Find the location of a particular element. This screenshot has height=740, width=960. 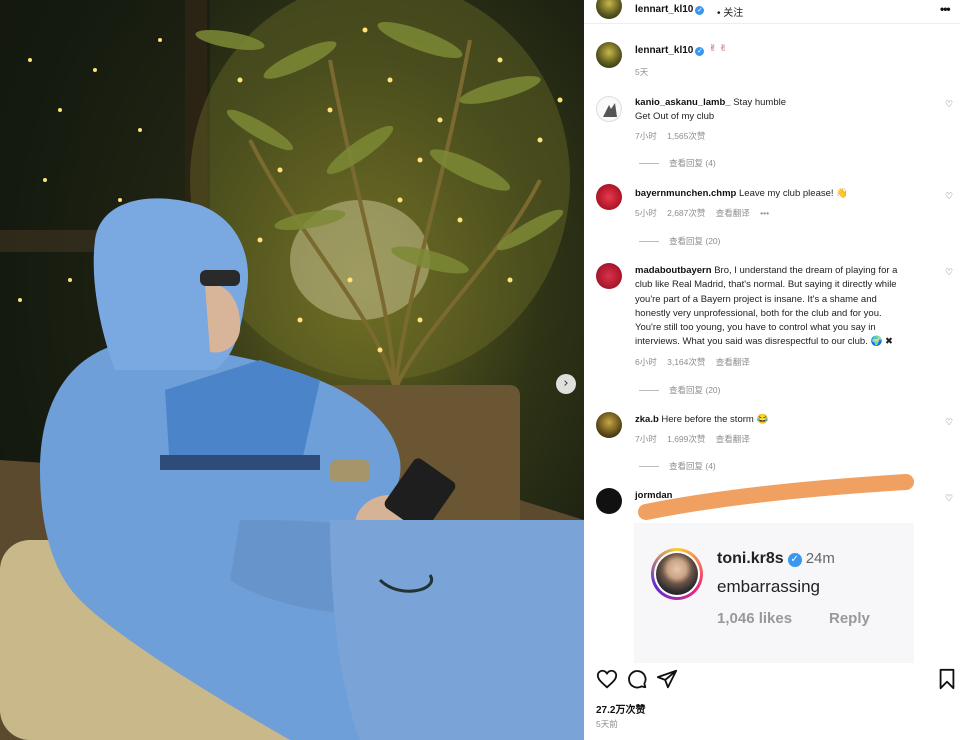

bookmark-icon is located at coordinates (947, 679).